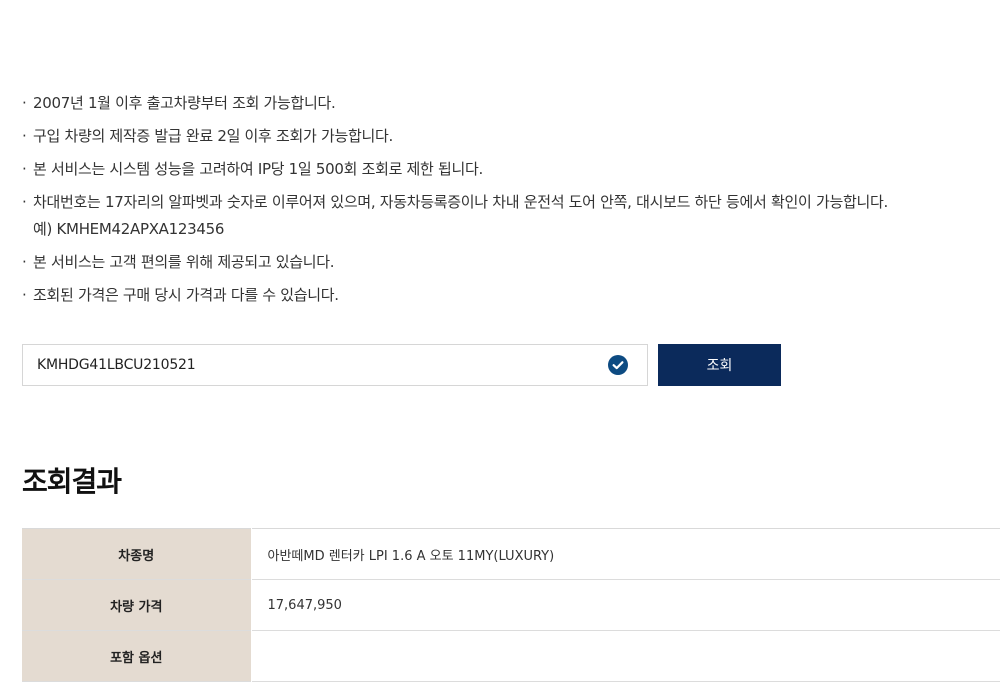 The height and width of the screenshot is (695, 1000). What do you see at coordinates (213, 136) in the screenshot?
I see `notice-text: 구입 차량의 제작증 발급 완료 2일 이후 조회가 가능합니다.` at bounding box center [213, 136].